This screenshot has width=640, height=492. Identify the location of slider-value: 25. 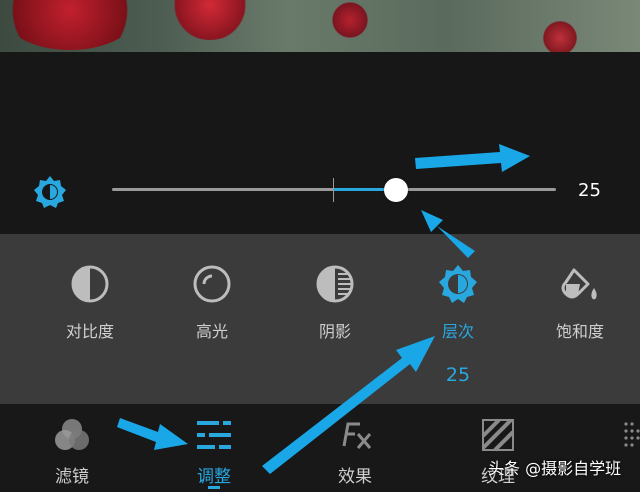
(589, 190).